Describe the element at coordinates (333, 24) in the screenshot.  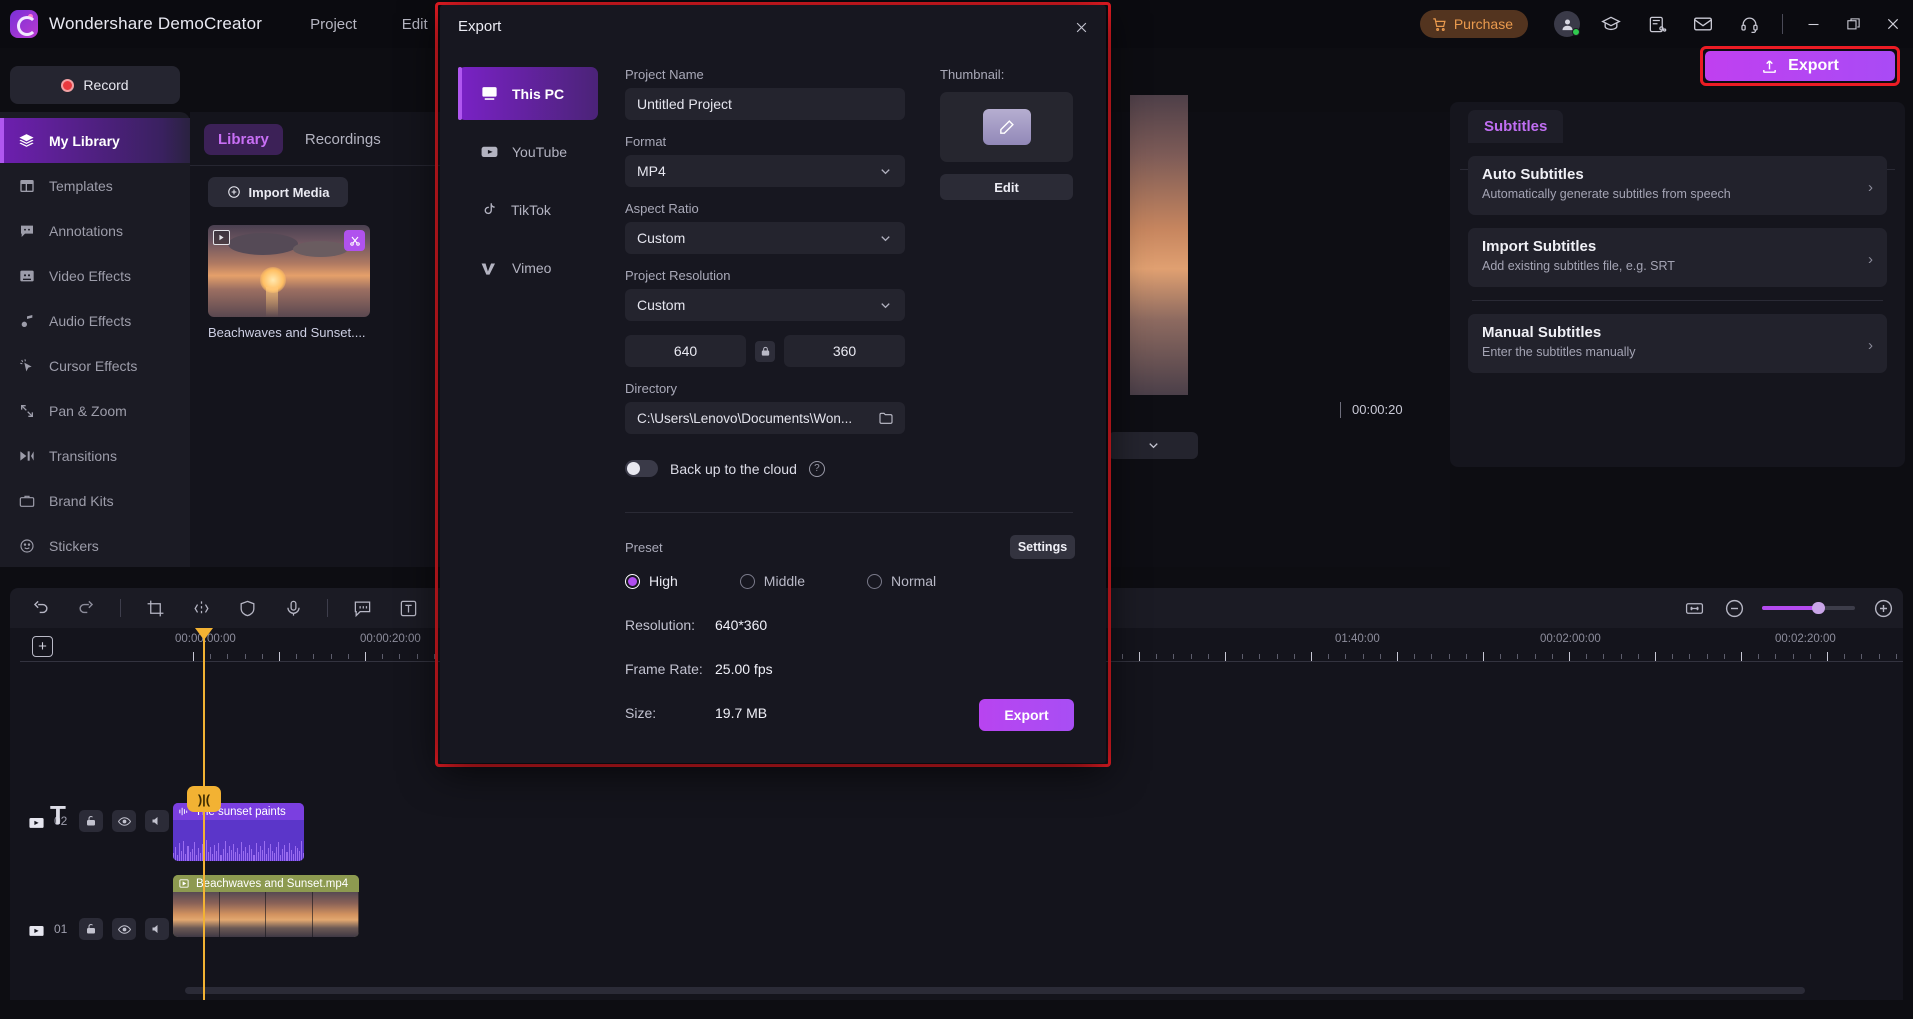
I see `menu-item-project: Project` at that location.